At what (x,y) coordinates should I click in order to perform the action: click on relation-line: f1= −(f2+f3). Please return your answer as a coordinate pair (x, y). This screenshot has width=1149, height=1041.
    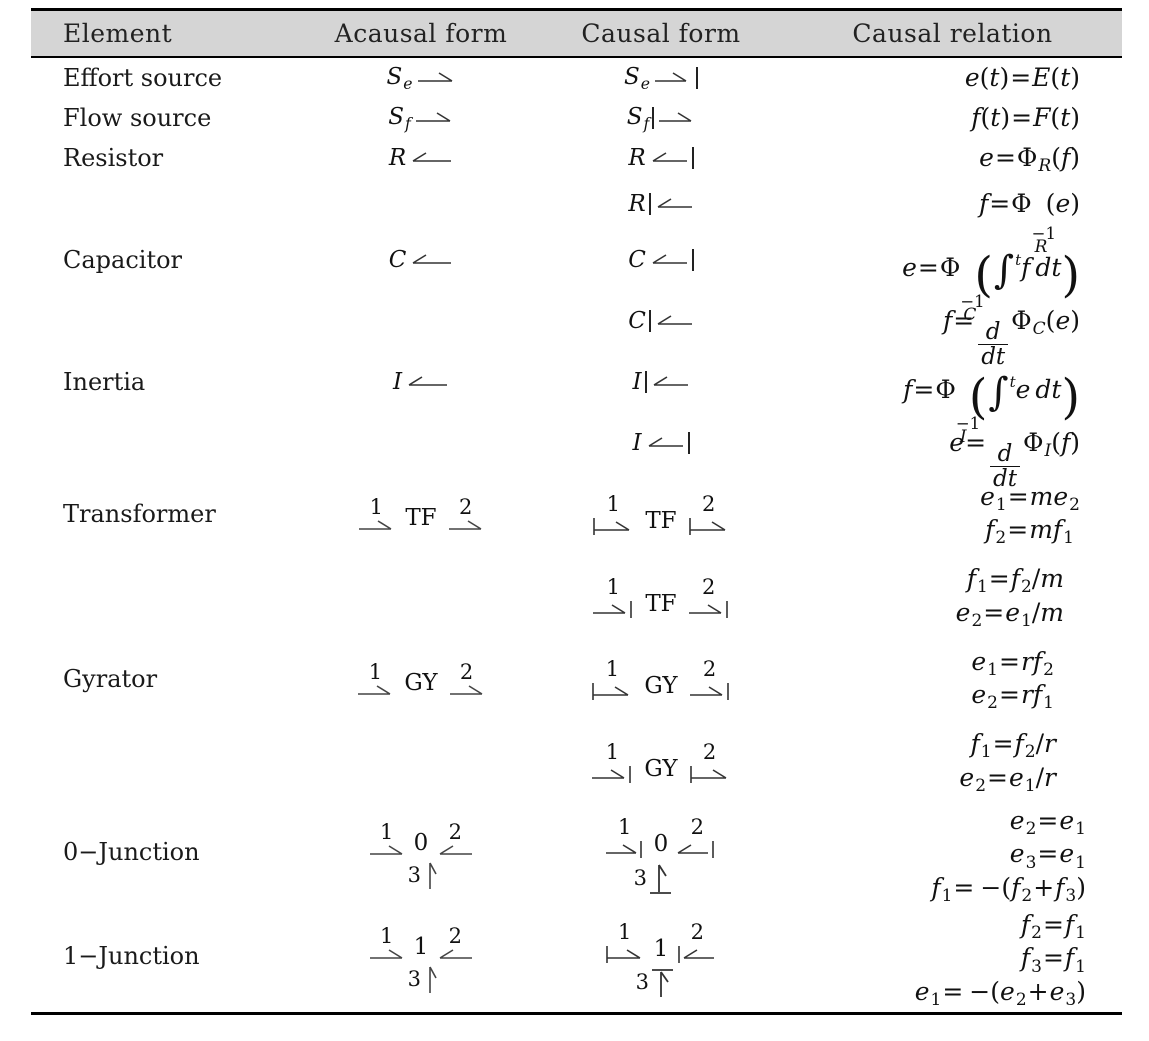
    Looking at the image, I should click on (1008, 889).